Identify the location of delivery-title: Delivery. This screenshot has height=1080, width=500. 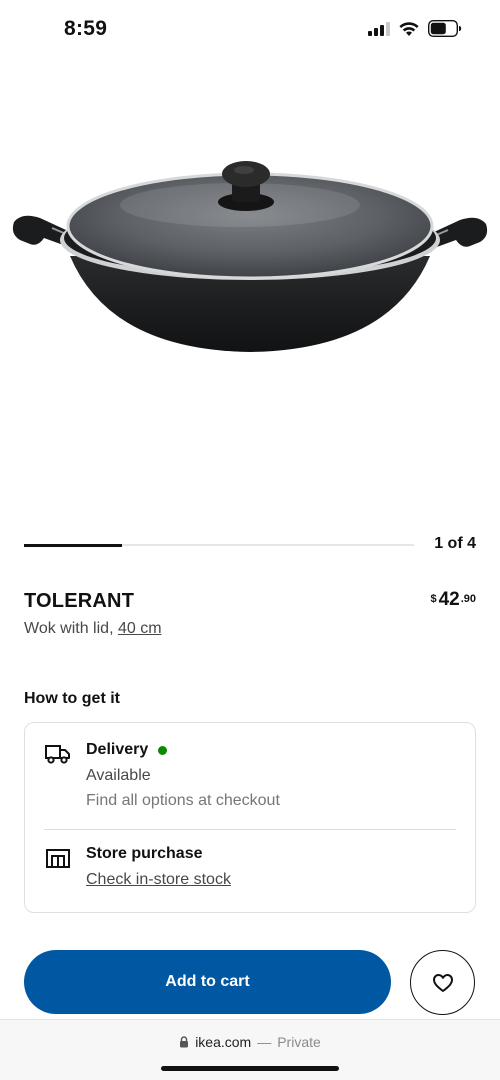
(127, 750).